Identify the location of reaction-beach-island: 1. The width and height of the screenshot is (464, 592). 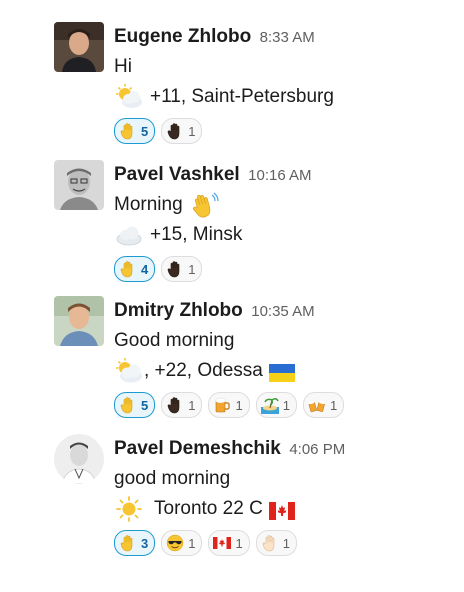
(276, 405).